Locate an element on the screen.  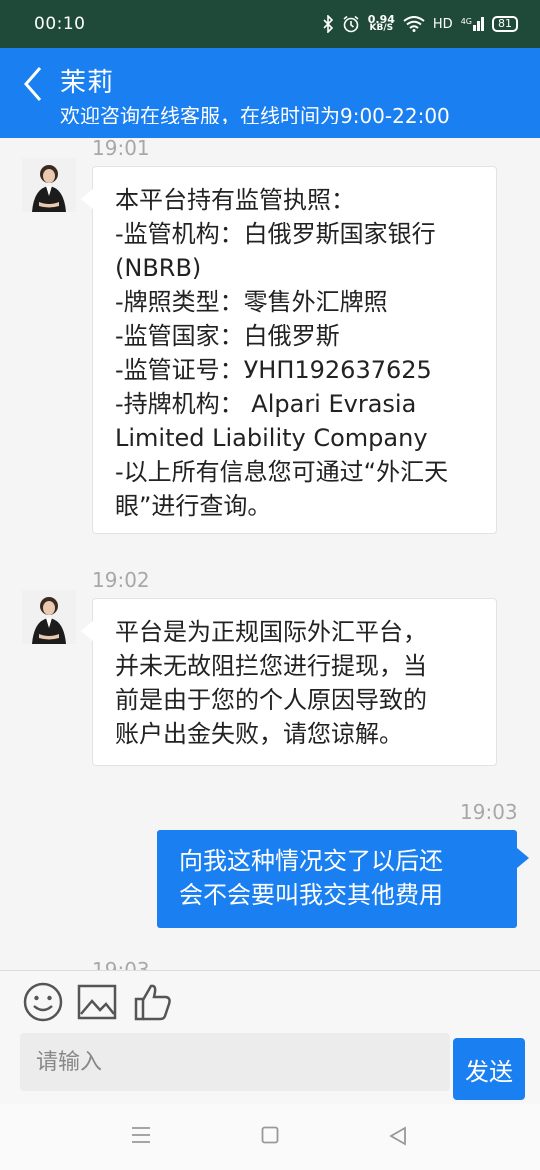
message-line: -以上所有信息您可通过“外汇天 is located at coordinates (282, 472).